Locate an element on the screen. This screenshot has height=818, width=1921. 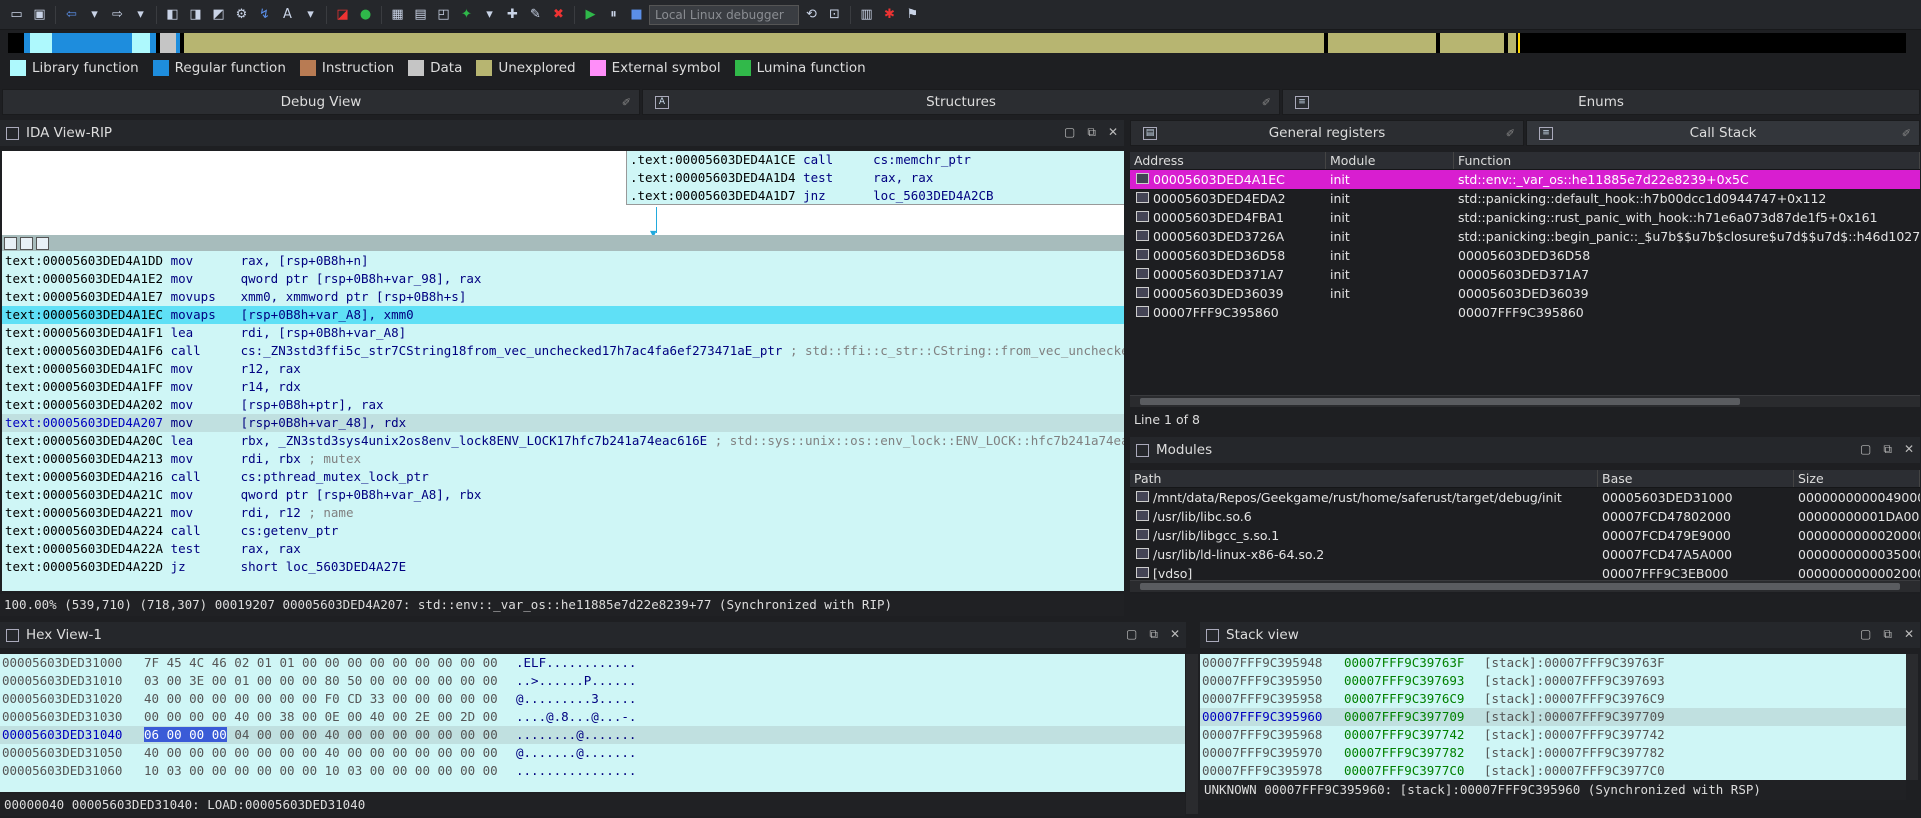
tab-structures: A Structures ✐ is located at coordinates (961, 102).